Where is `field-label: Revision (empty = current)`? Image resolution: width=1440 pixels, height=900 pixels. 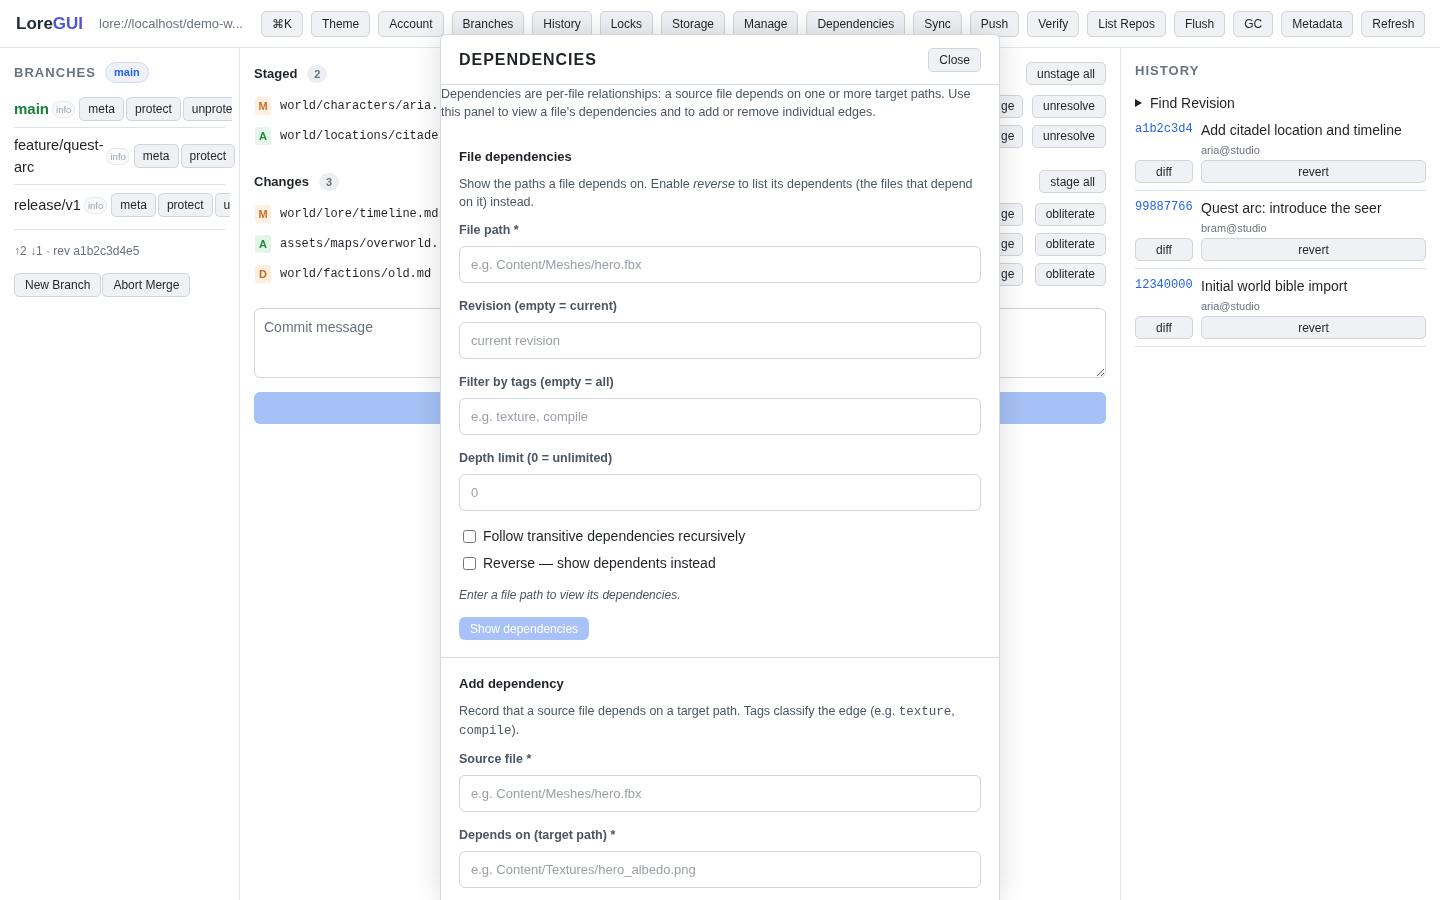
field-label: Revision (empty = current) is located at coordinates (539, 306).